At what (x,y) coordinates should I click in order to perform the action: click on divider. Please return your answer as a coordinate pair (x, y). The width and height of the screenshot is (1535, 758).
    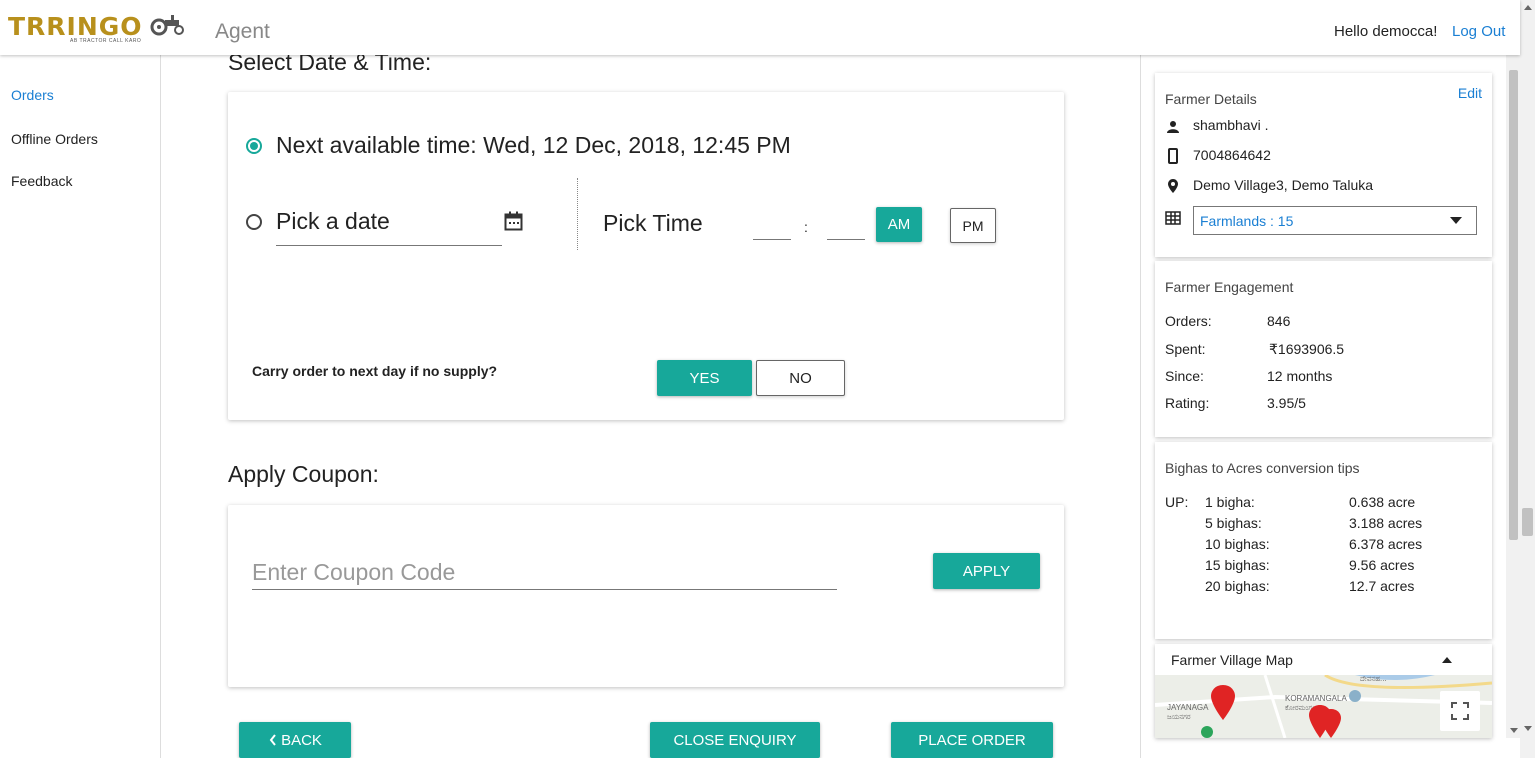
    Looking at the image, I should click on (577, 214).